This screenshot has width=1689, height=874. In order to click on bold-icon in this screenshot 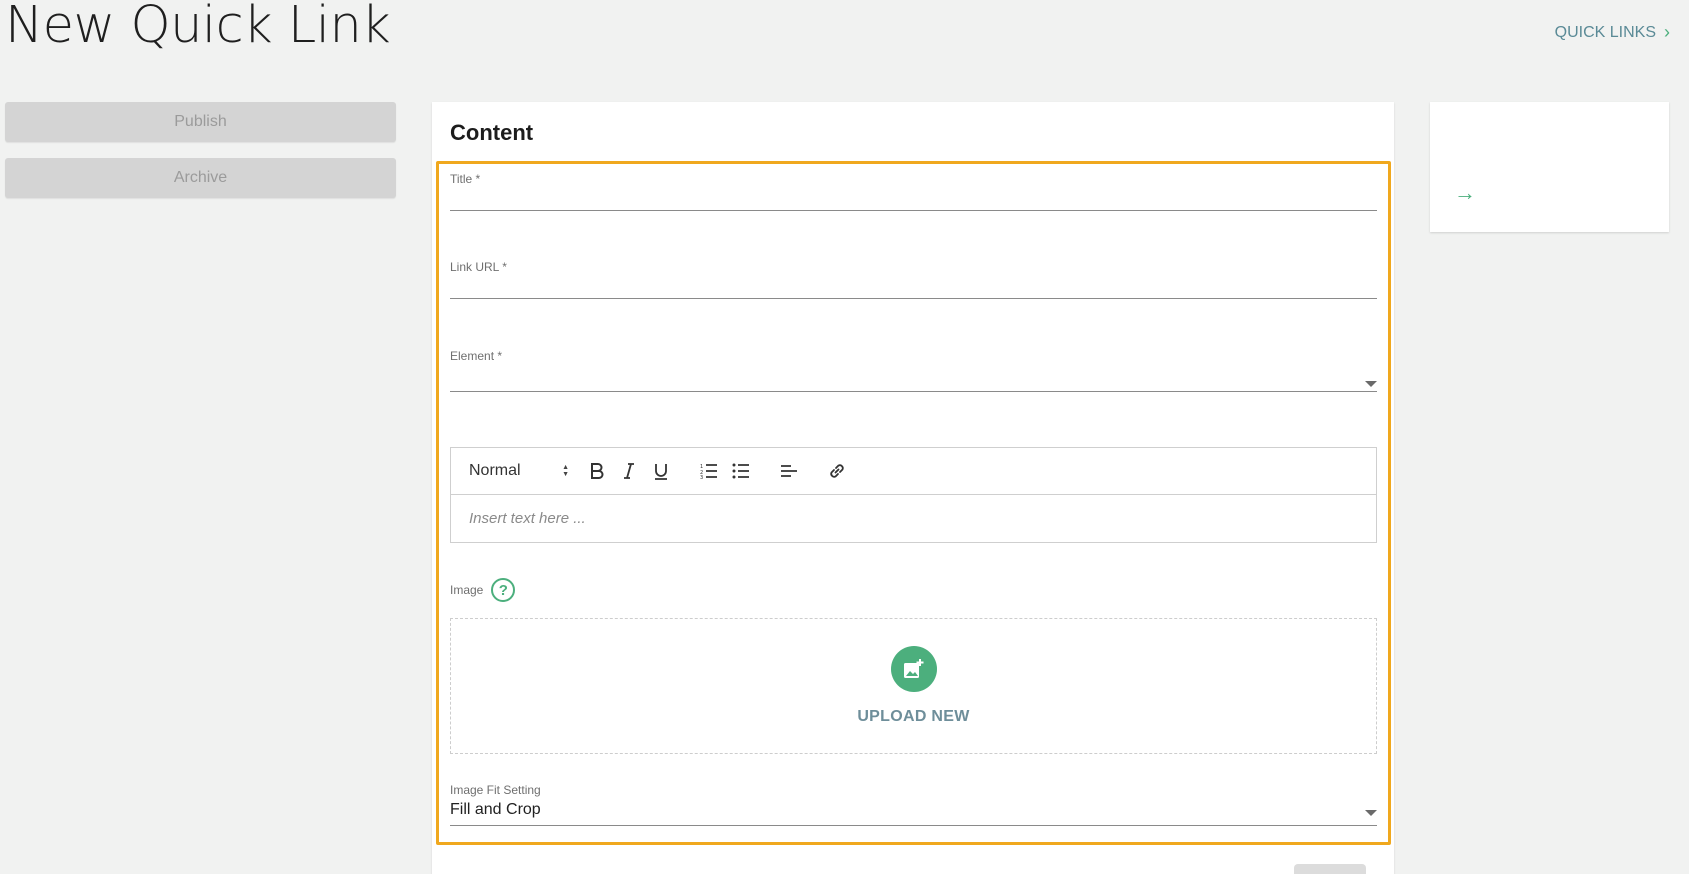, I will do `click(597, 471)`.